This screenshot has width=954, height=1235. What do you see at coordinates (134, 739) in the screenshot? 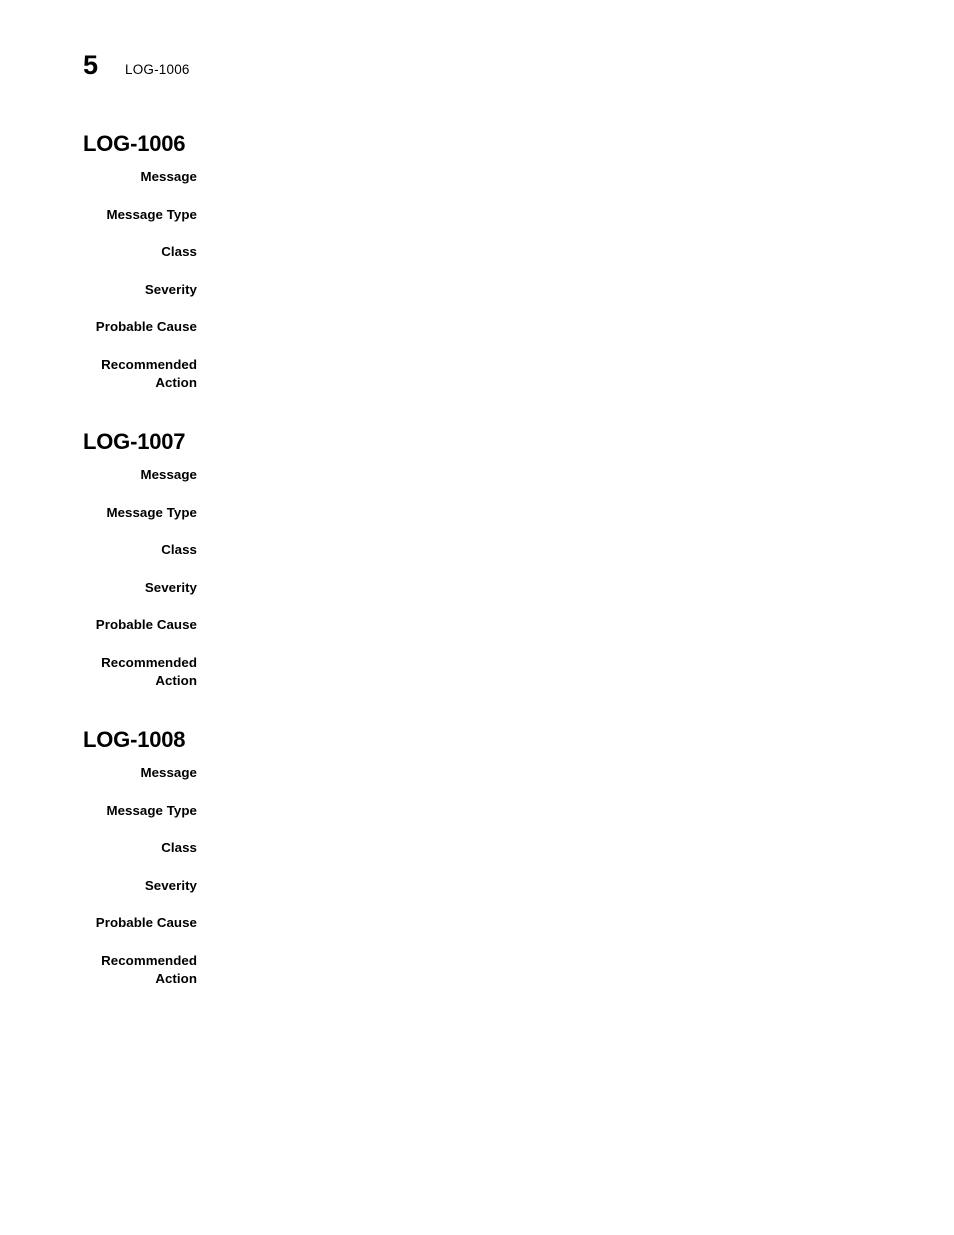
I see `section-heading: LOG-1008` at bounding box center [134, 739].